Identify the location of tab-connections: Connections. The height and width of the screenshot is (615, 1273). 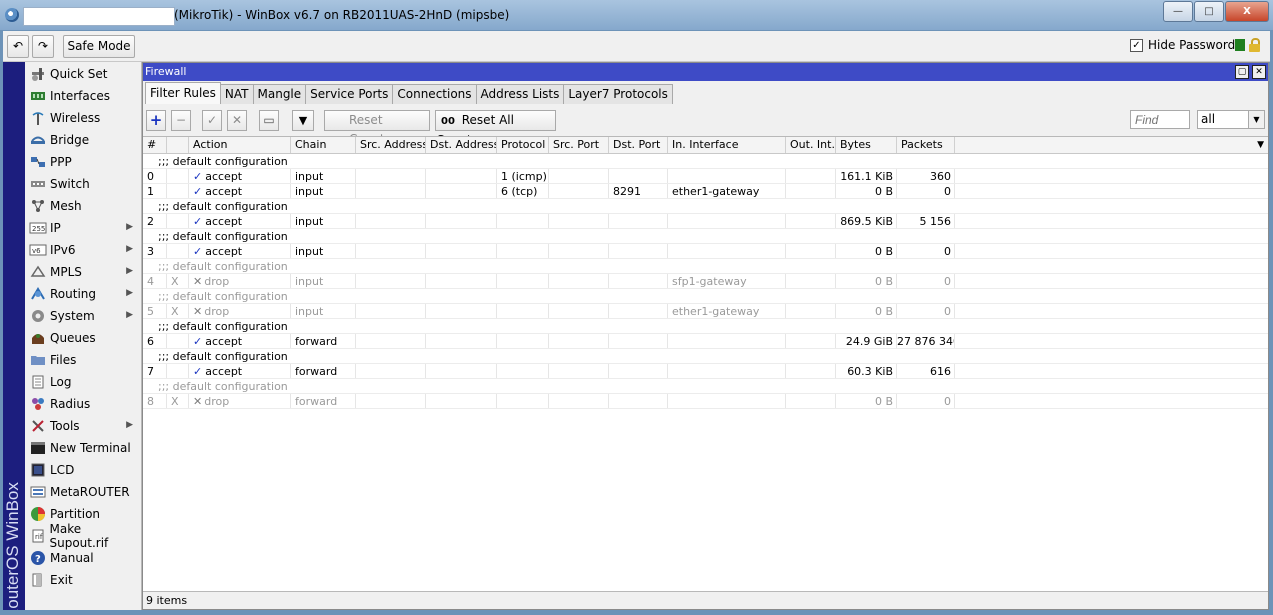
(434, 94).